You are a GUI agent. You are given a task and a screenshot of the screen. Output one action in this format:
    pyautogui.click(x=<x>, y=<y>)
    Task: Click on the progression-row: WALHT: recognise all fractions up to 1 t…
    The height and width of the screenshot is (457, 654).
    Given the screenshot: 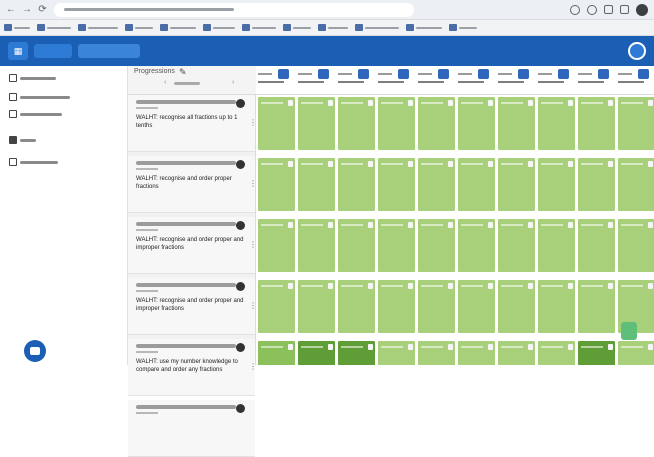 What is the action you would take?
    pyautogui.click(x=192, y=123)
    